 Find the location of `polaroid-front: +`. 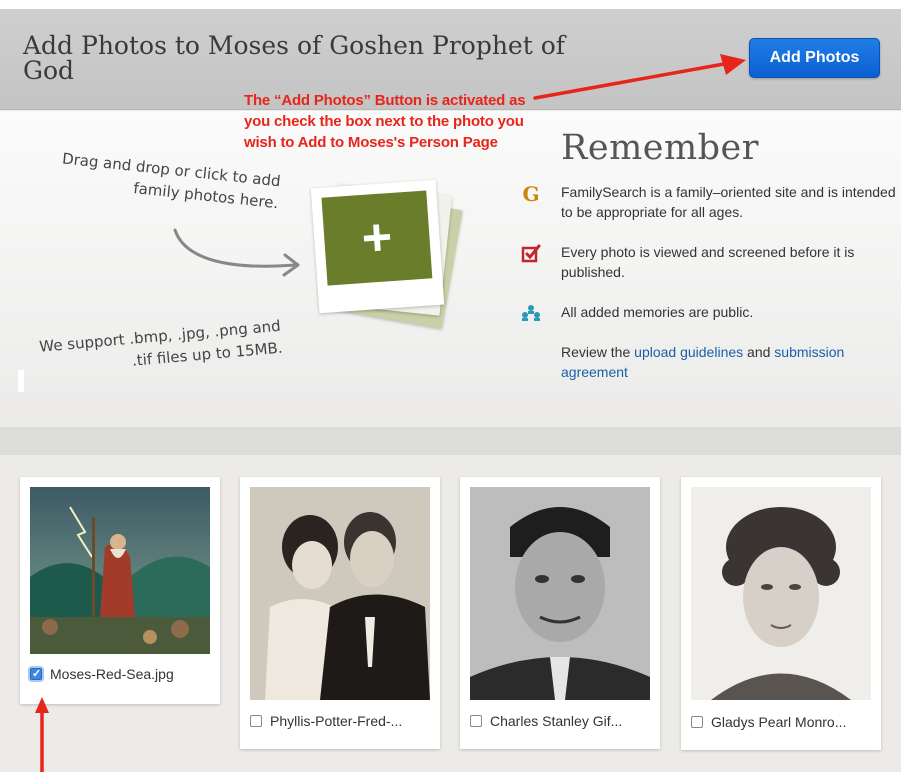

polaroid-front: + is located at coordinates (377, 246).